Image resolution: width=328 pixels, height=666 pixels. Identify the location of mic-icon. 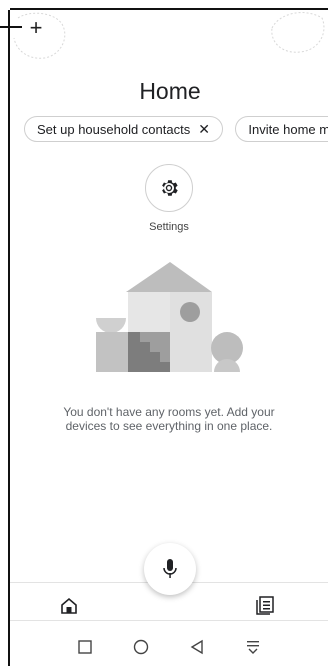
(170, 568).